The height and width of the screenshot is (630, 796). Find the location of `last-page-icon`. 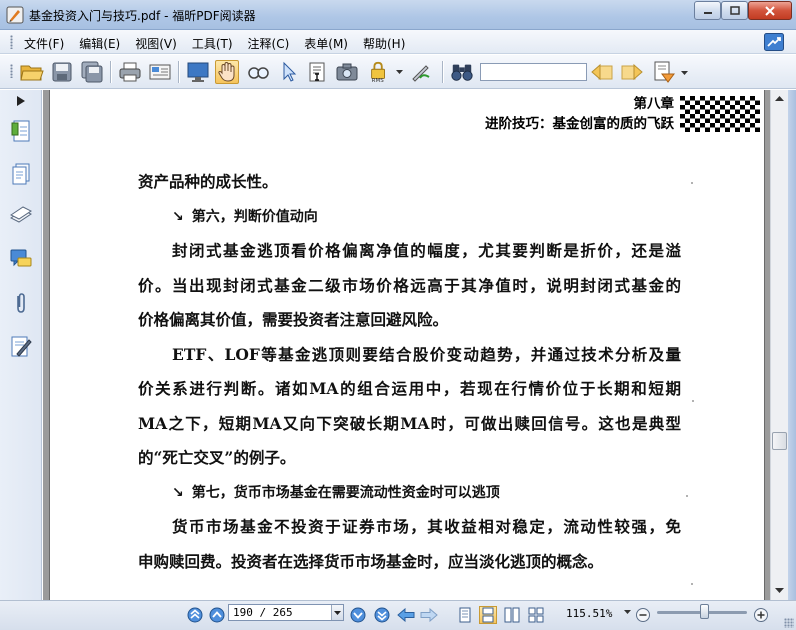

last-page-icon is located at coordinates (382, 615).